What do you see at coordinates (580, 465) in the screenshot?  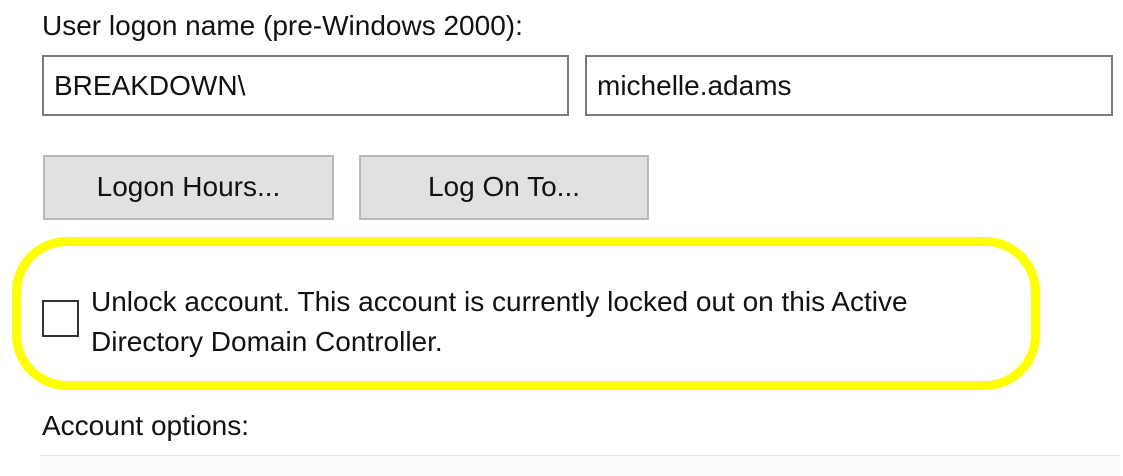 I see `account-options-list` at bounding box center [580, 465].